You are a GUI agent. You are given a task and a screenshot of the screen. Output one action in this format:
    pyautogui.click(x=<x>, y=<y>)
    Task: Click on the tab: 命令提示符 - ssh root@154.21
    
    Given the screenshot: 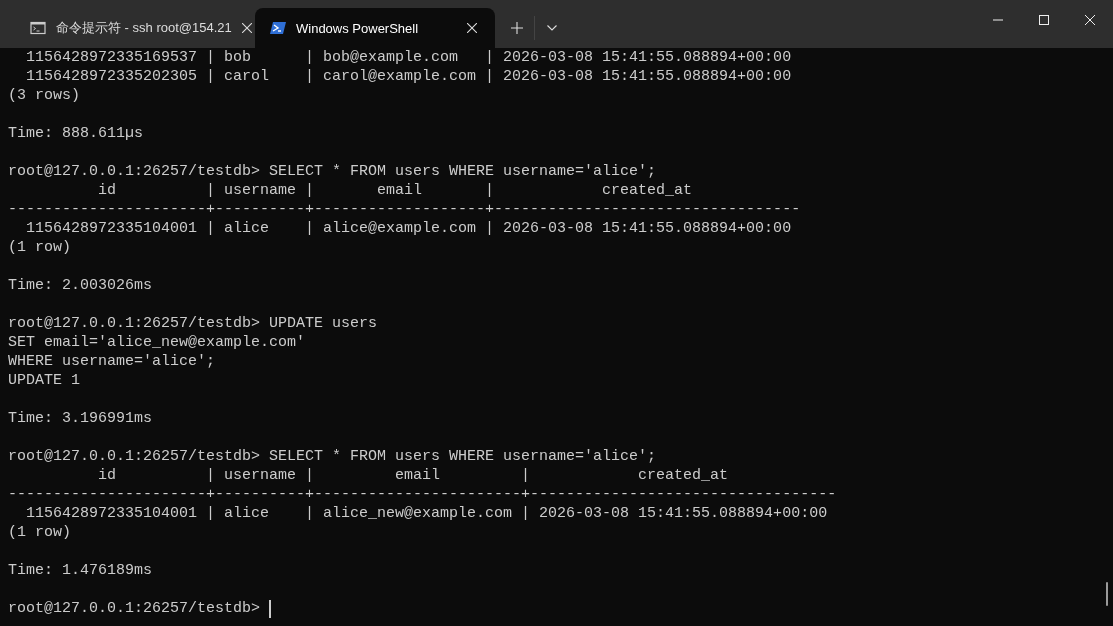 What is the action you would take?
    pyautogui.click(x=135, y=28)
    